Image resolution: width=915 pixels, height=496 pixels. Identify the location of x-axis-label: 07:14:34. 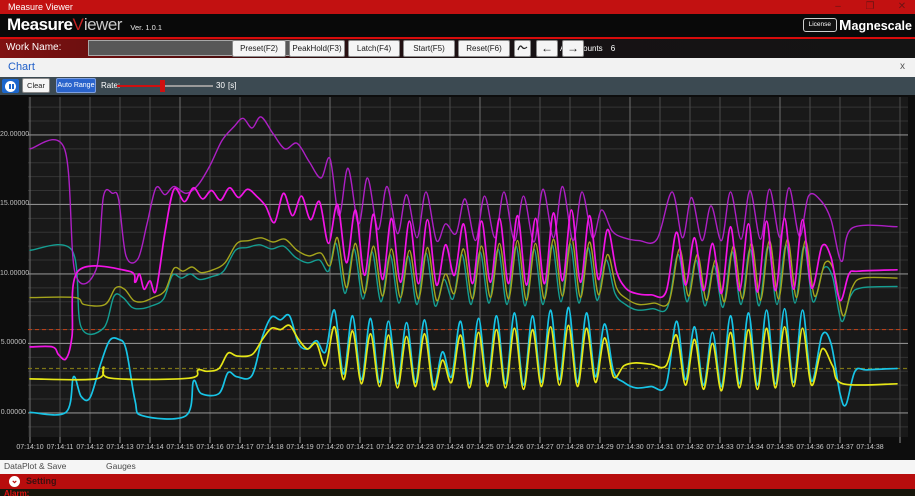
(750, 447).